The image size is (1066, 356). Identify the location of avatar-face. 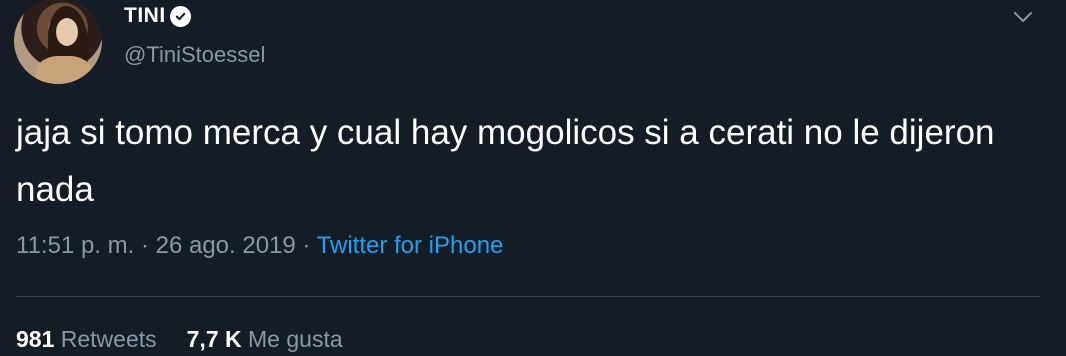
(67, 32).